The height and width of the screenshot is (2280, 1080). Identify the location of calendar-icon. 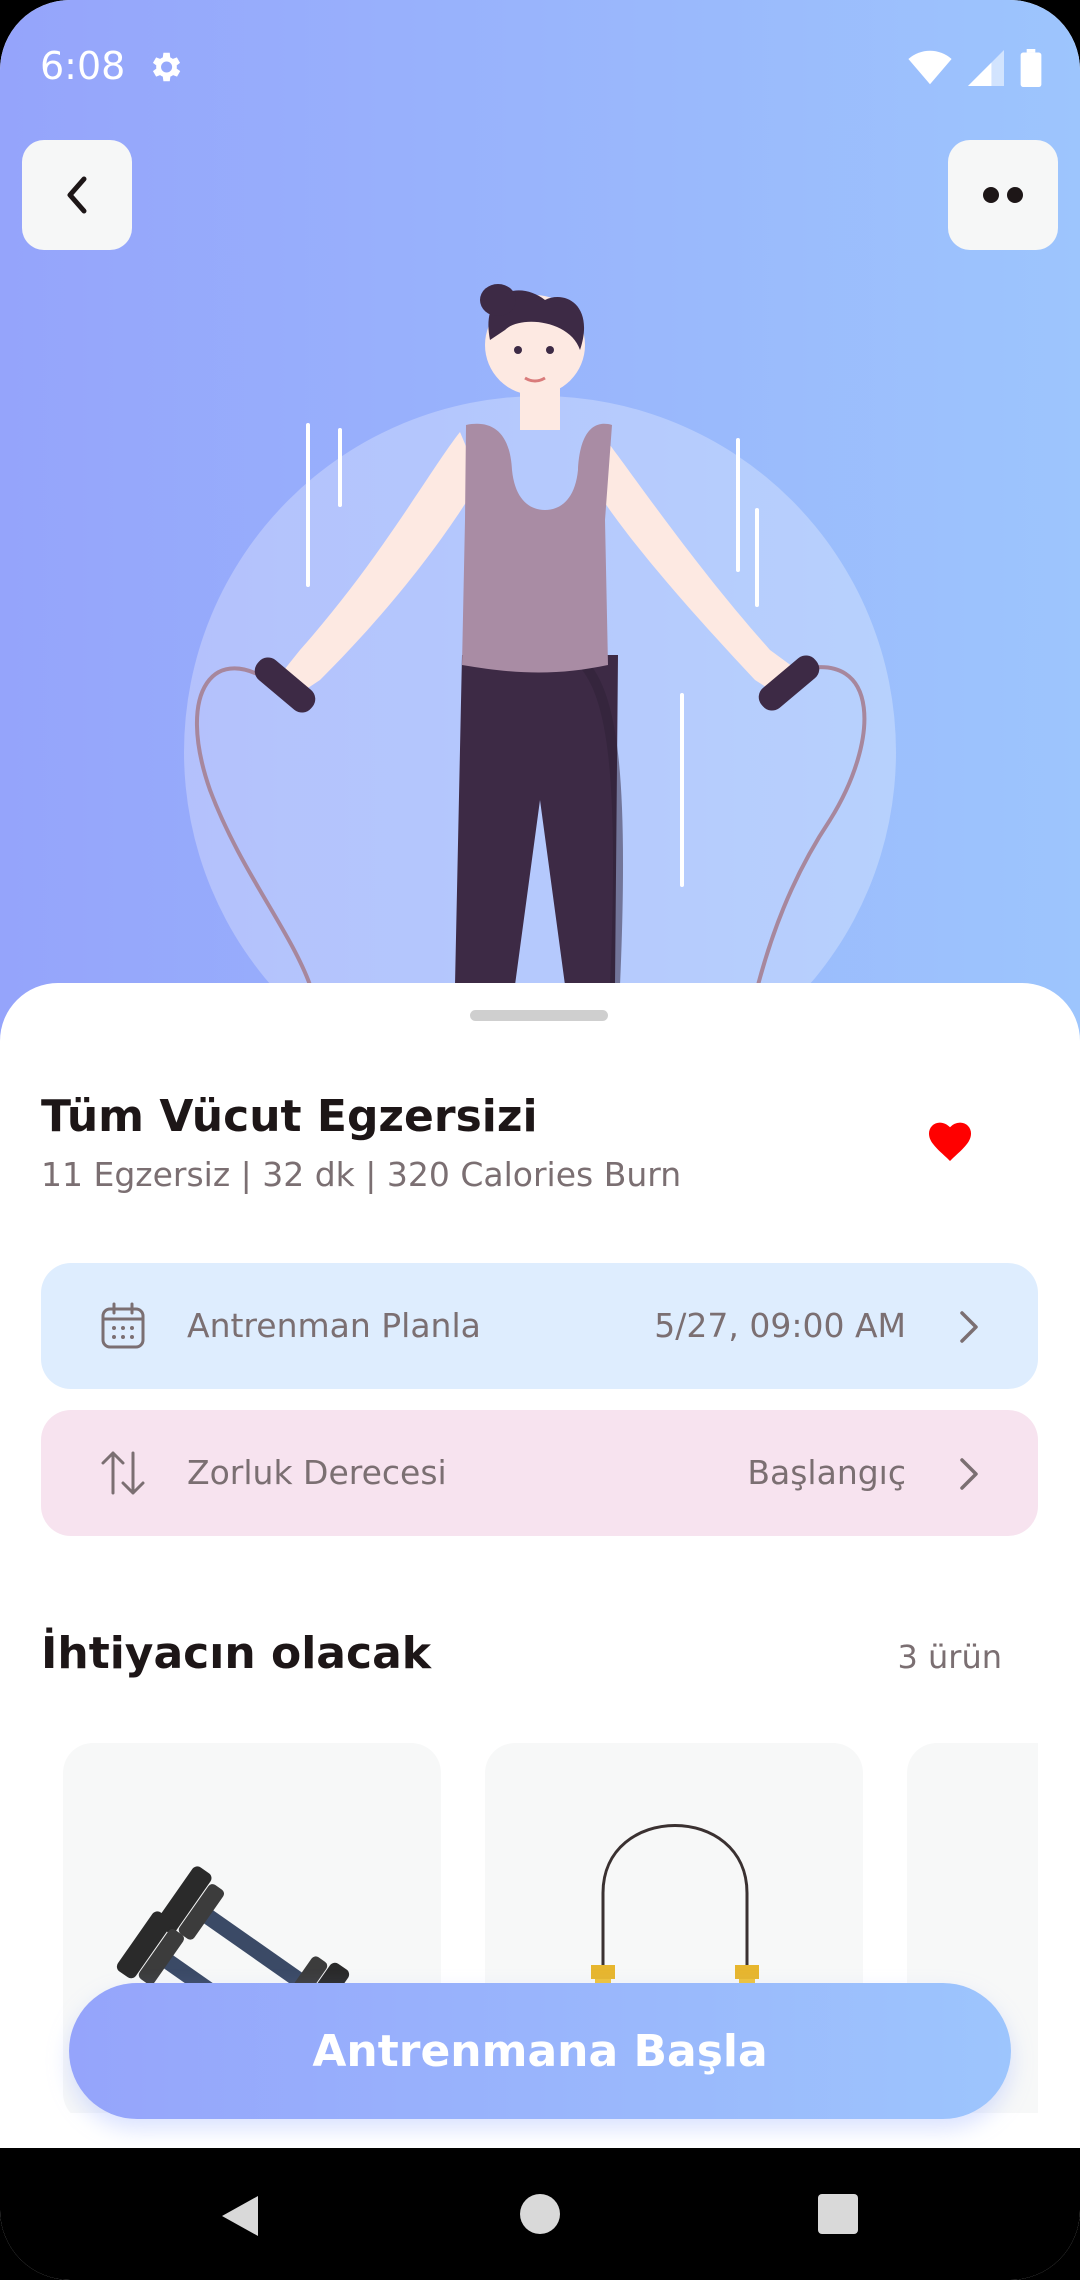
(123, 1325).